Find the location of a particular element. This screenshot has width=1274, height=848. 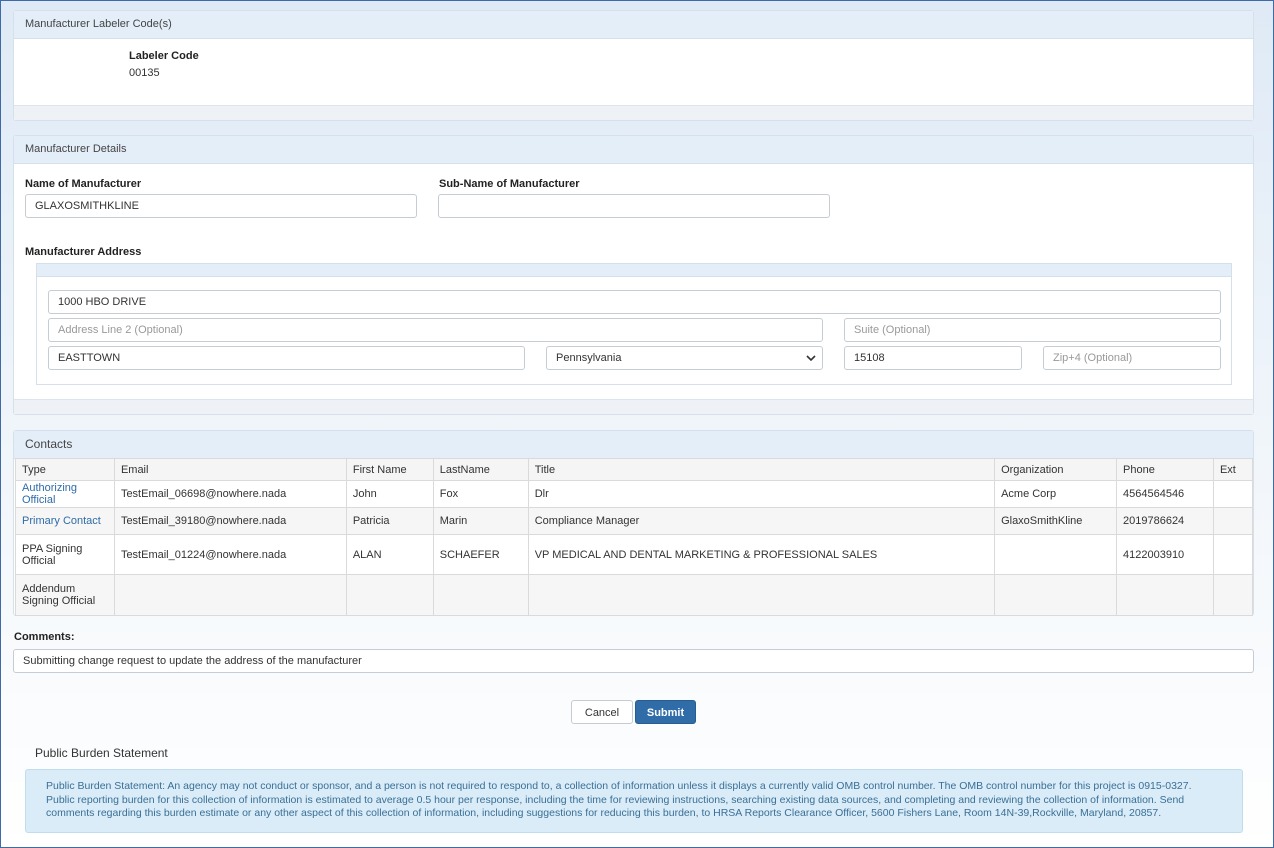

column-header: Type is located at coordinates (65, 469).